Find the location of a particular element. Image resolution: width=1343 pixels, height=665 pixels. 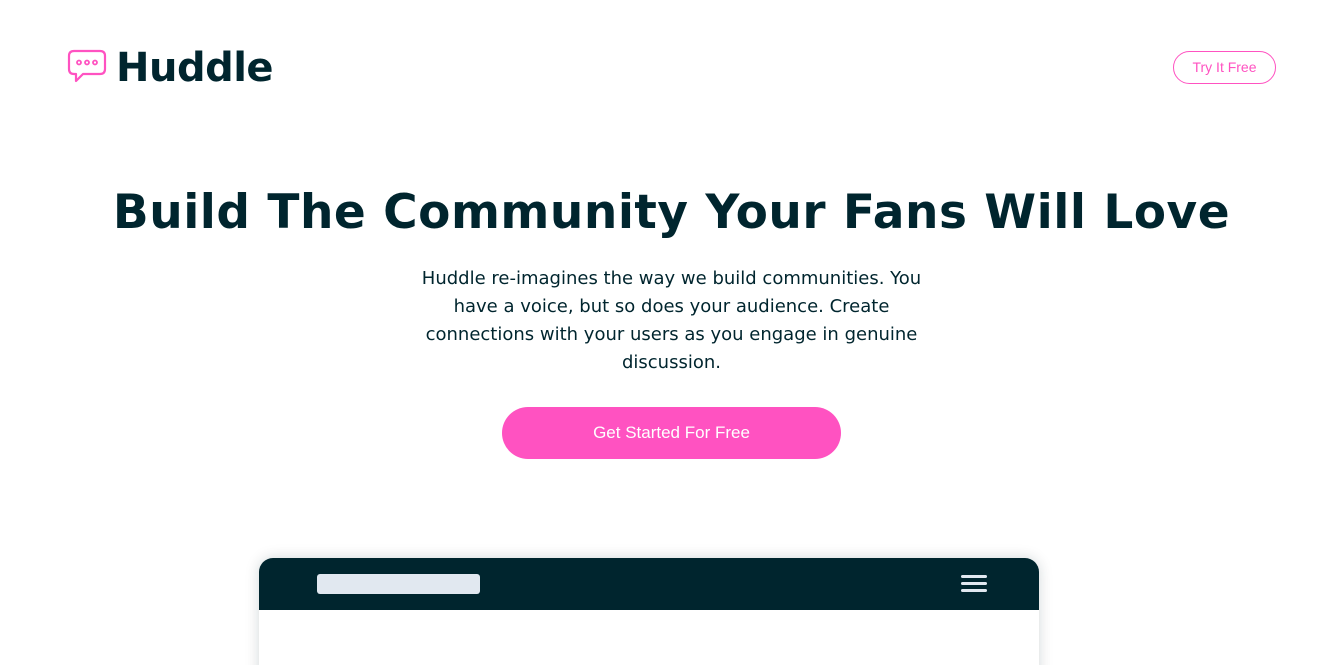

hamburger-menu-icon is located at coordinates (974, 584).